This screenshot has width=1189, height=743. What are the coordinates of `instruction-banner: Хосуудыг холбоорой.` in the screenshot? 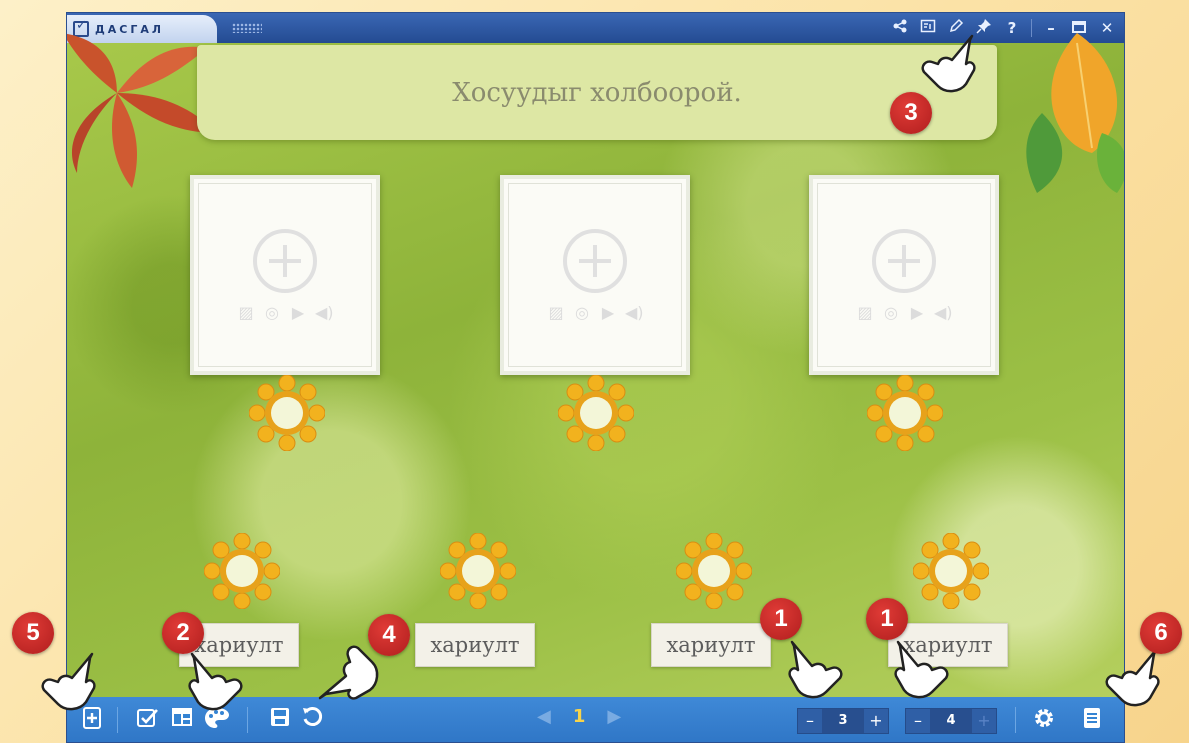 It's located at (597, 92).